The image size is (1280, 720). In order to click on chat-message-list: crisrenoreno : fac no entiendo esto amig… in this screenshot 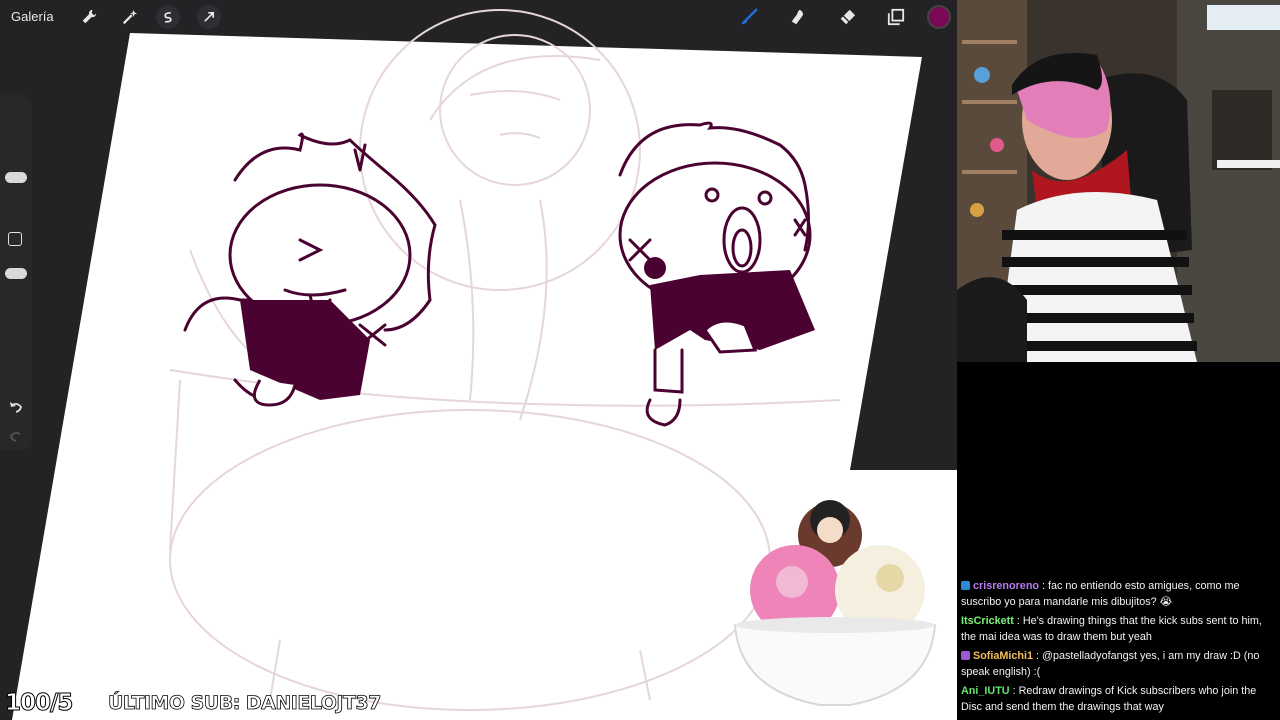, I will do `click(1118, 649)`.